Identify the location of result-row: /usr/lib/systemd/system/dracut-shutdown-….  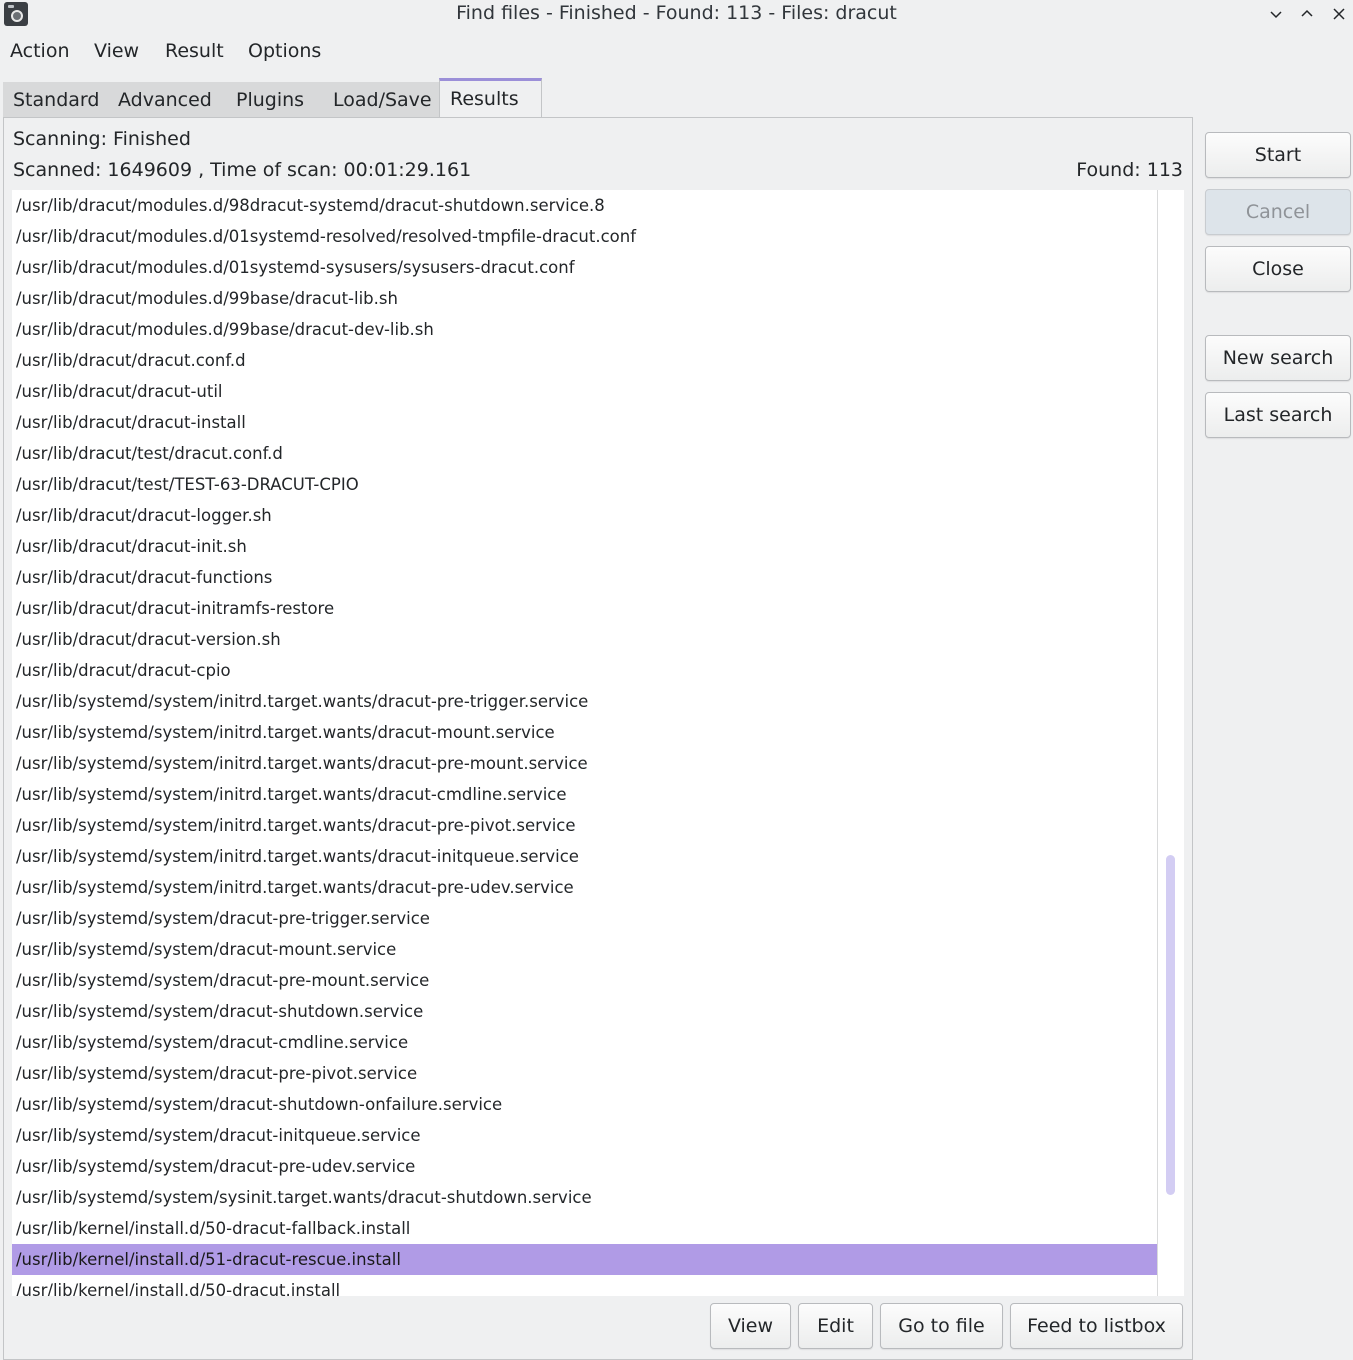
(584, 1104).